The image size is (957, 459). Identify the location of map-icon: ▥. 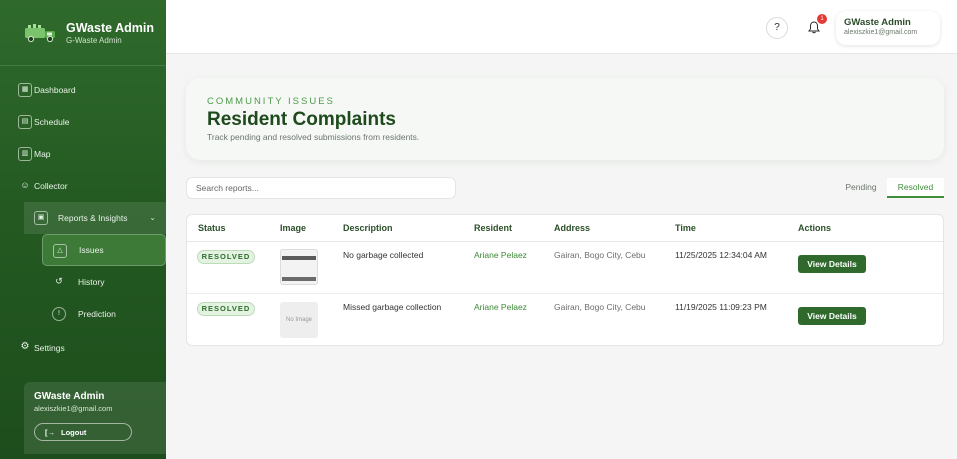
(25, 154).